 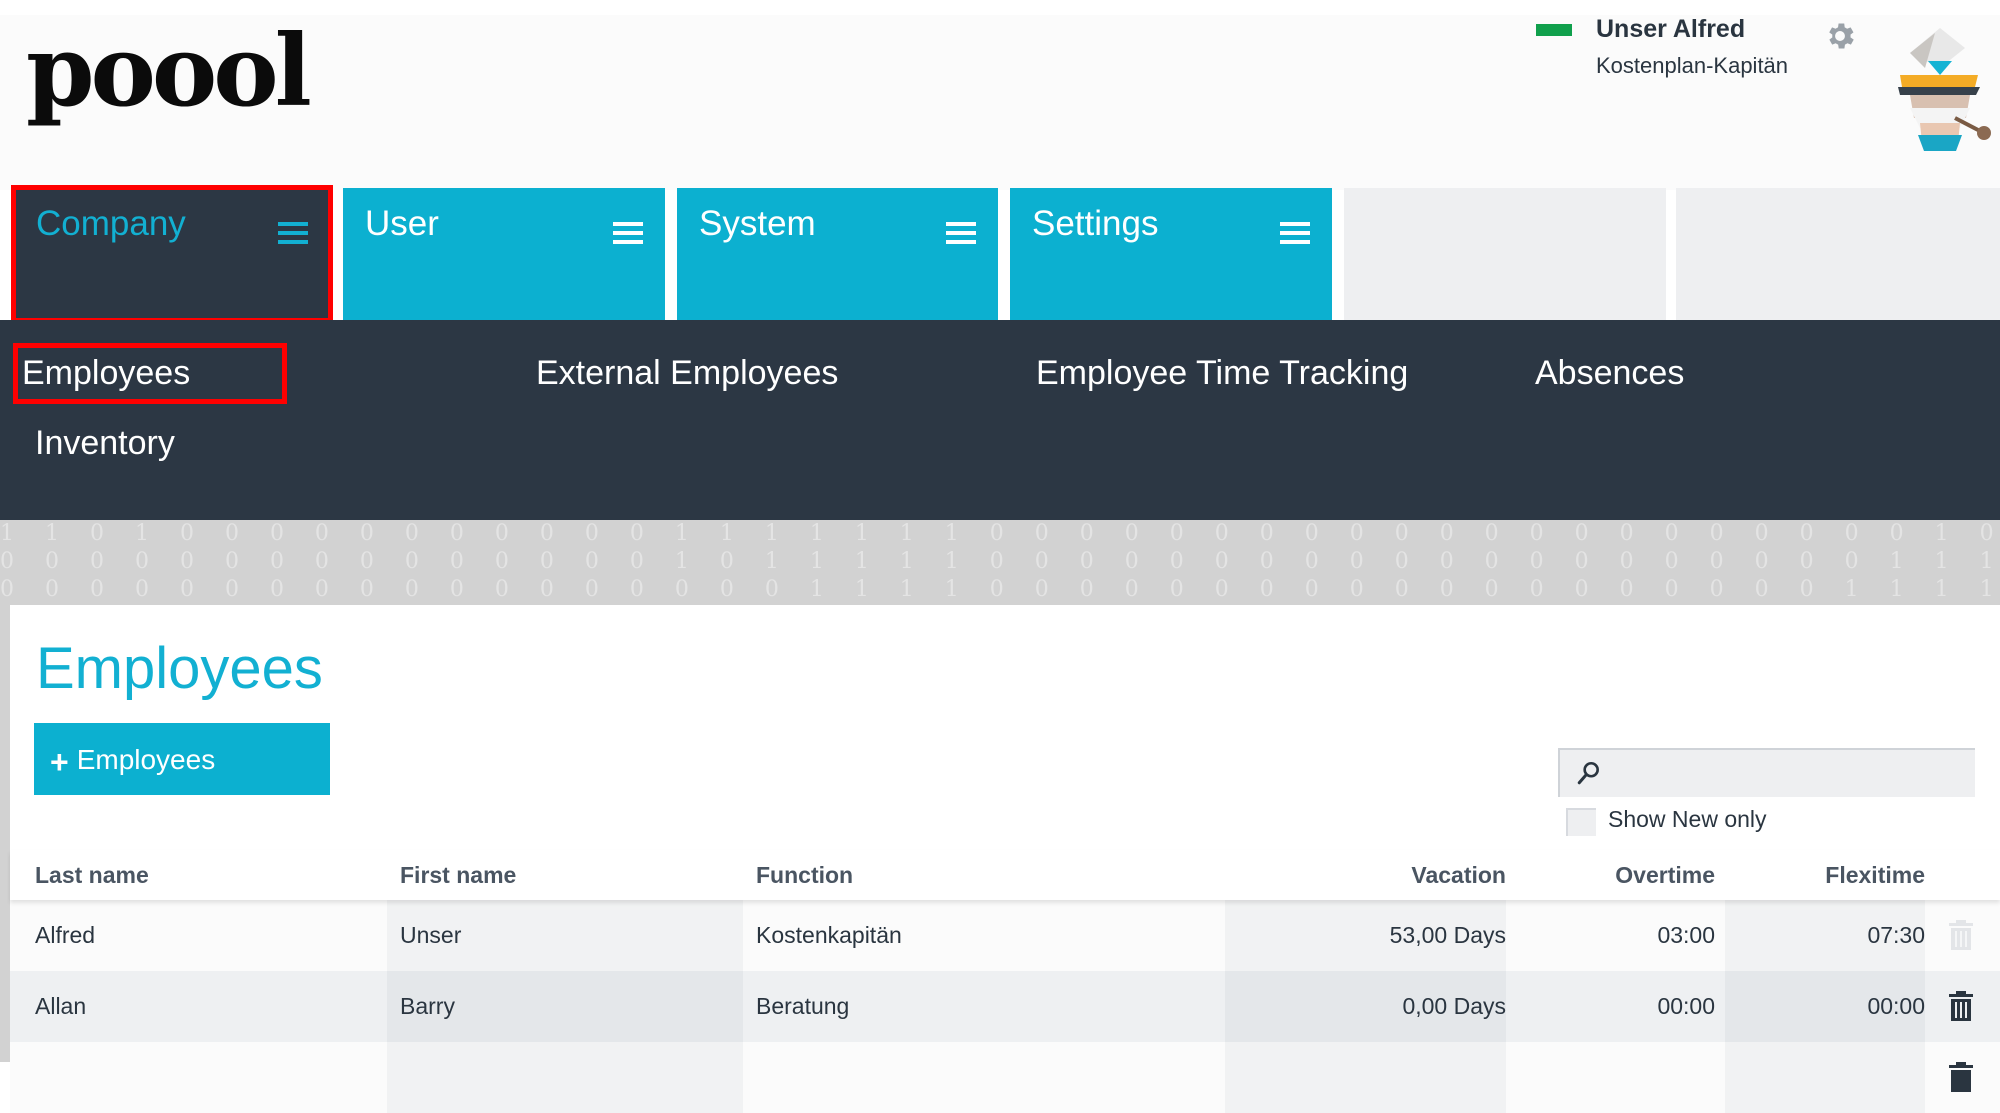 I want to click on column-header-flexitime: Flexitime, so click(x=1822, y=875).